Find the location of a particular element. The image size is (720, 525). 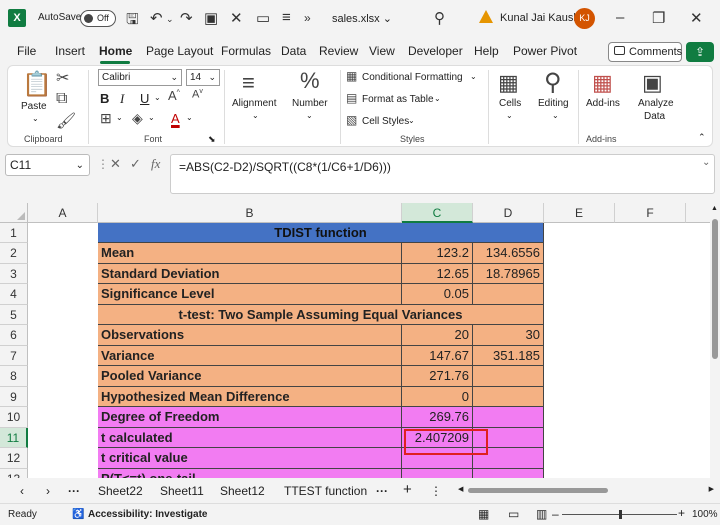

zoom-slider-handle is located at coordinates (620, 514).